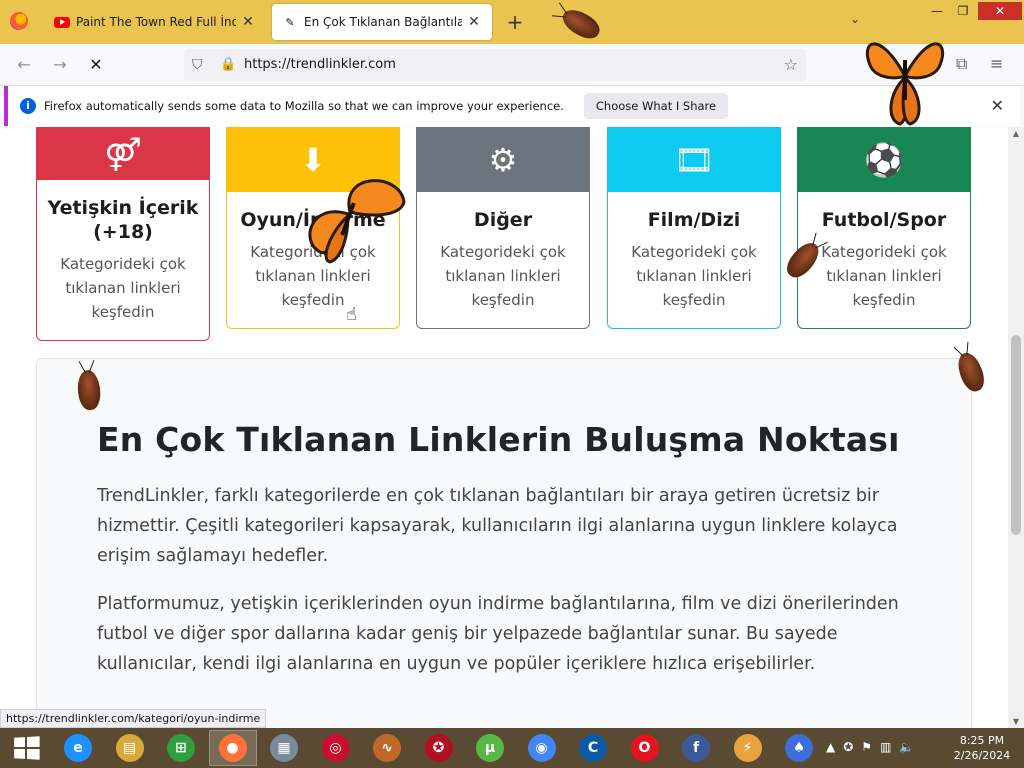  What do you see at coordinates (848, 747) in the screenshot?
I see `tray-app-icon: ✪` at bounding box center [848, 747].